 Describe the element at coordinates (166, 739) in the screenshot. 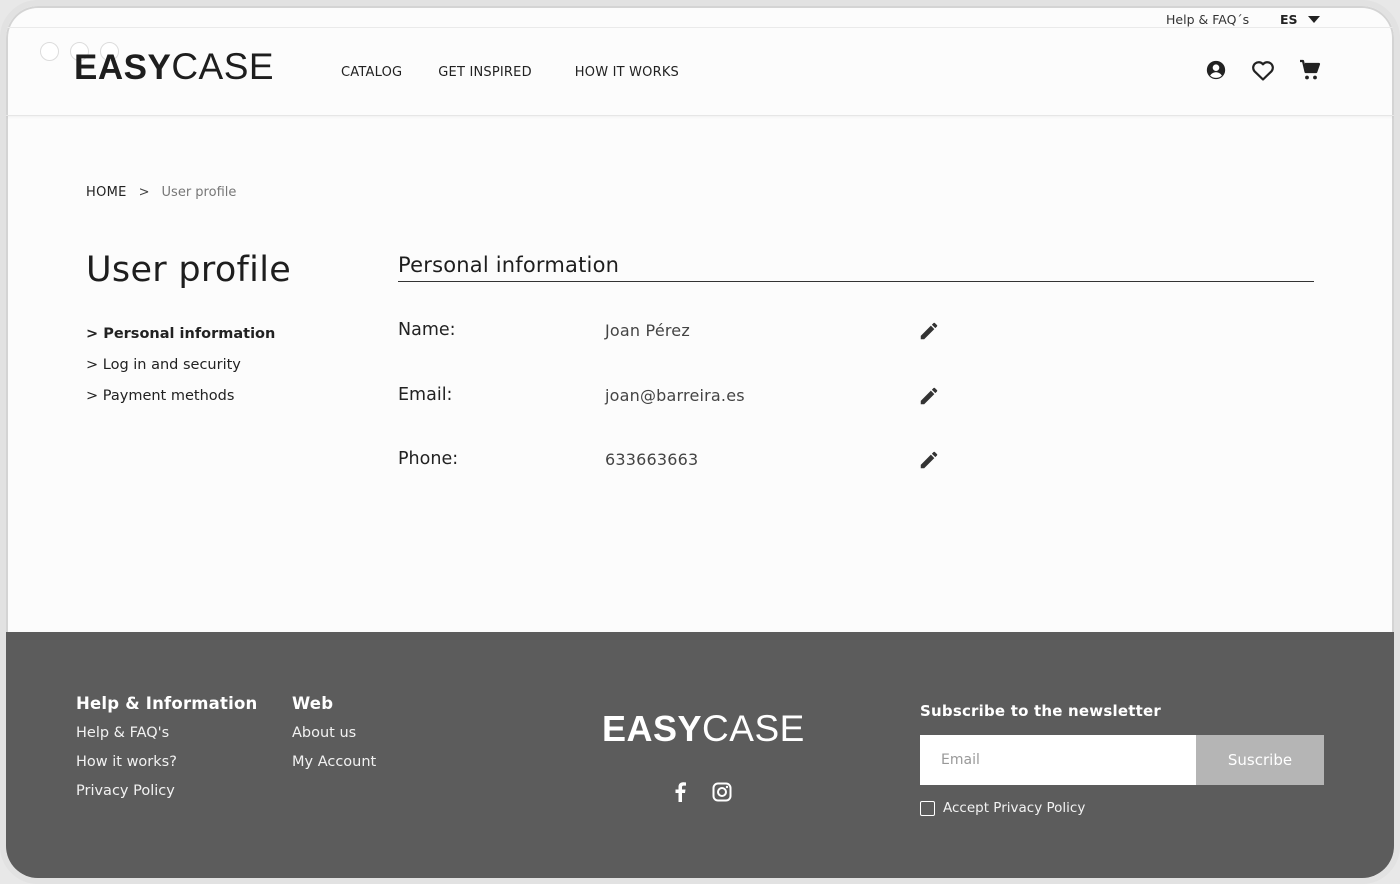

I see `footer-link-help-faq: Help & FAQ's` at that location.